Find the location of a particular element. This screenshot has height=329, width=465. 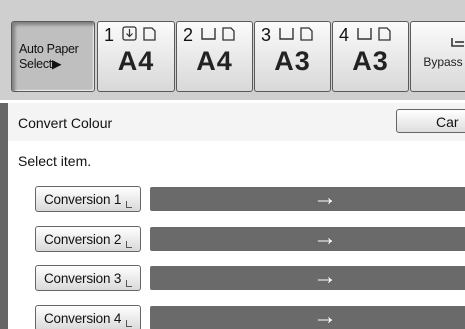

conversion-1-label: Conversion 1 is located at coordinates (83, 199).